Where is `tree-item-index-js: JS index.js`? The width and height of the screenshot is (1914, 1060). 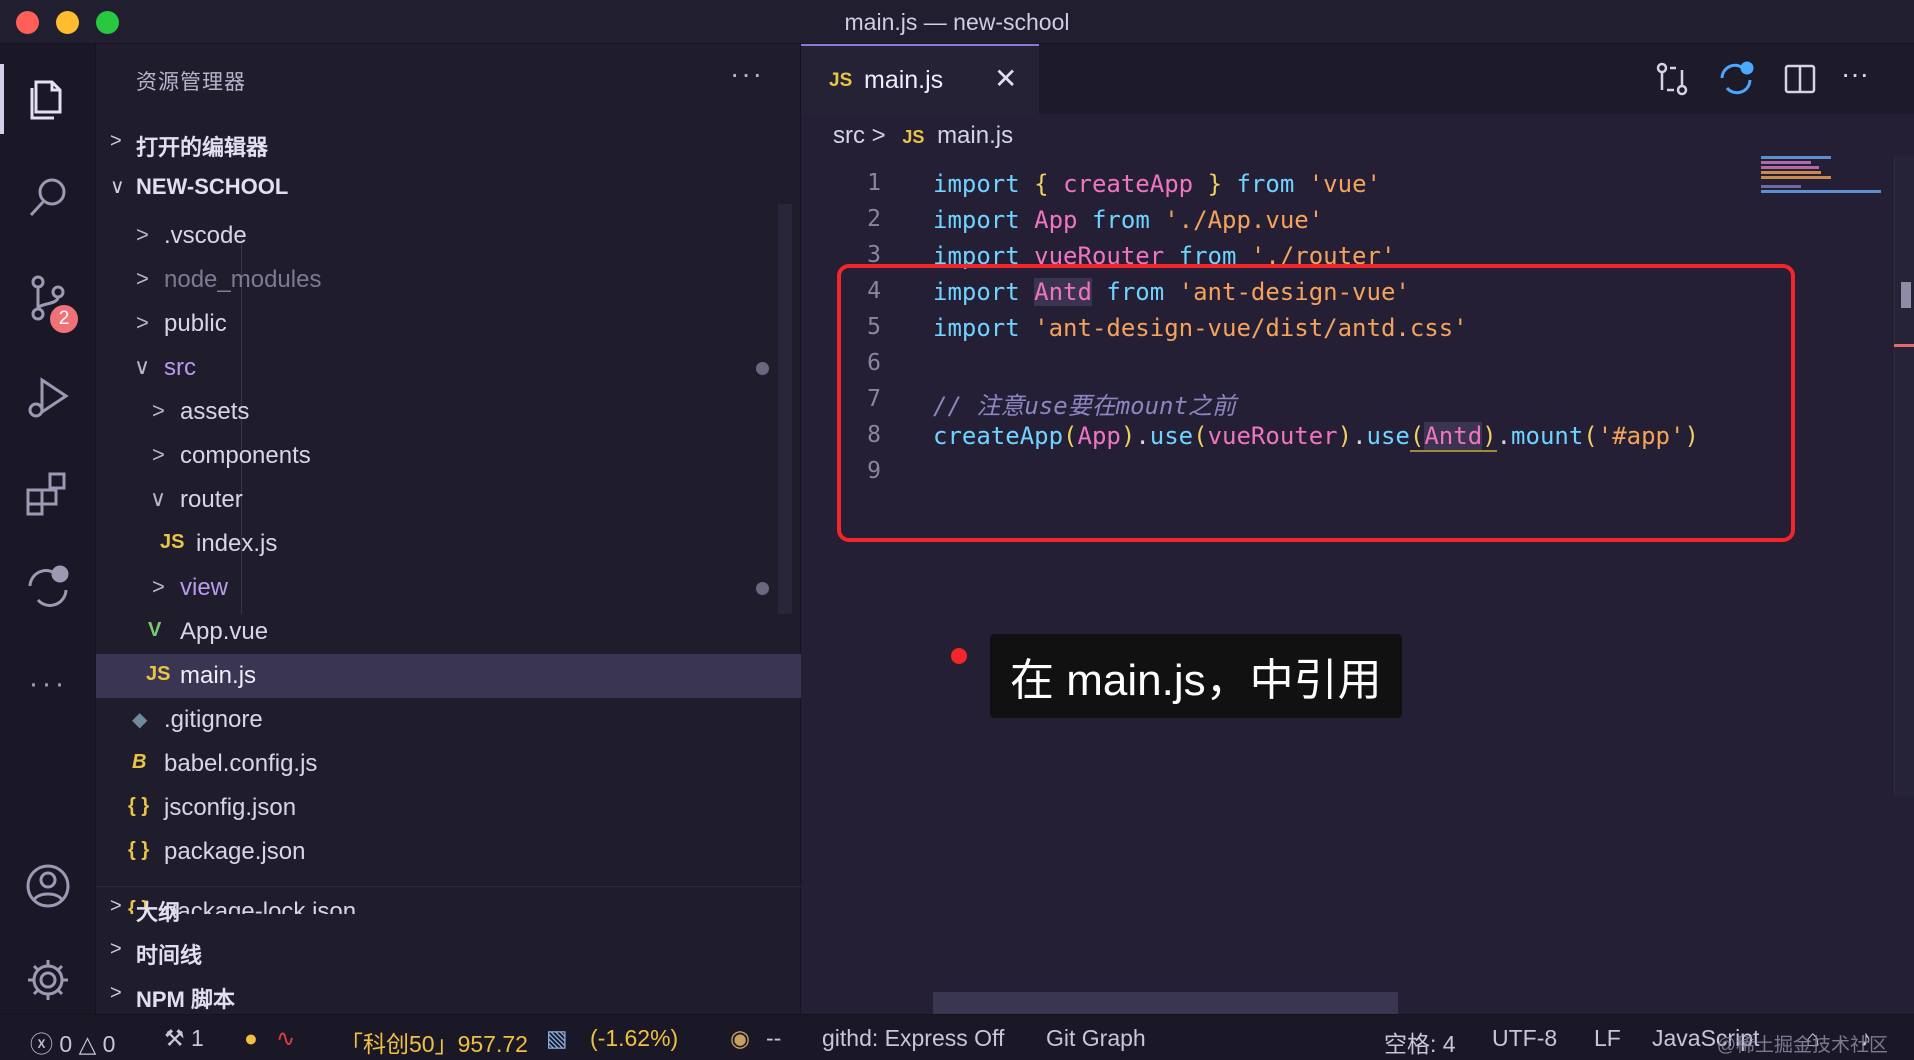
tree-item-index-js: JS index.js is located at coordinates (448, 544).